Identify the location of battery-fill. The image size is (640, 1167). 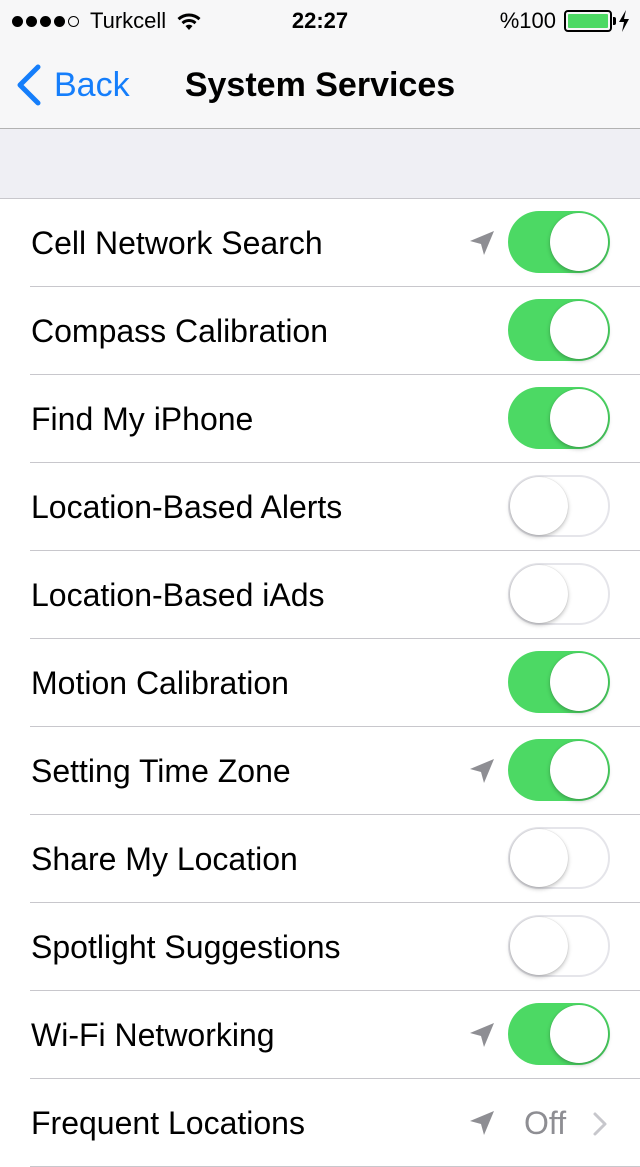
(588, 21).